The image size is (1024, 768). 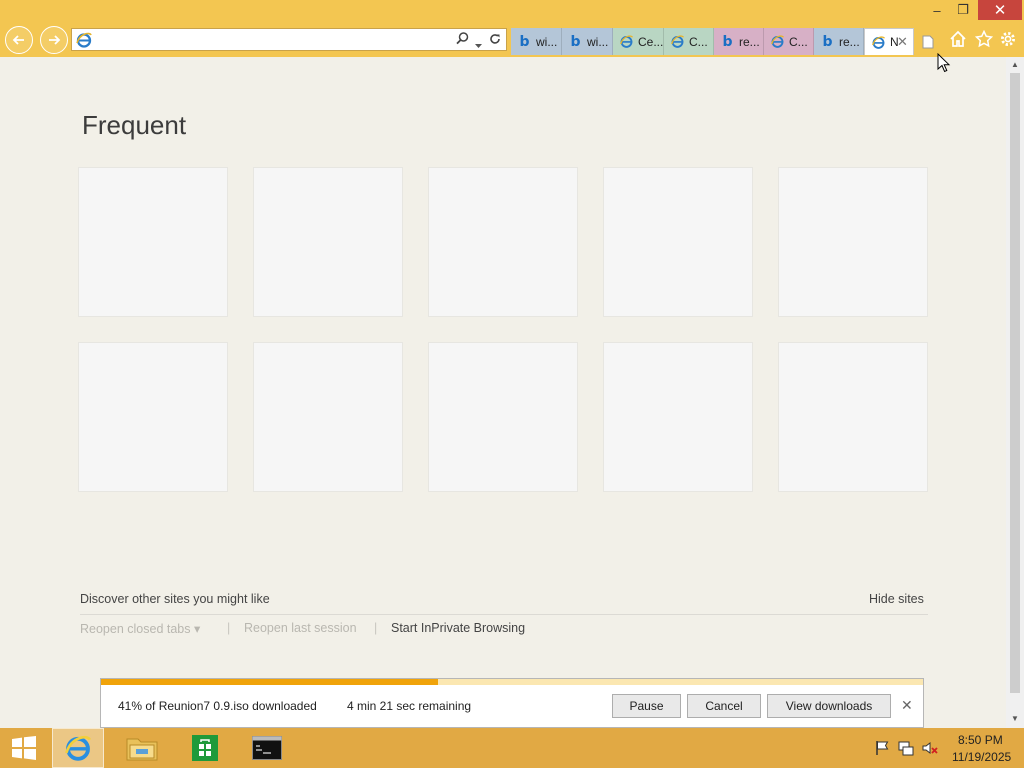 I want to click on tab-active-new-tab: N ✕, so click(x=889, y=41).